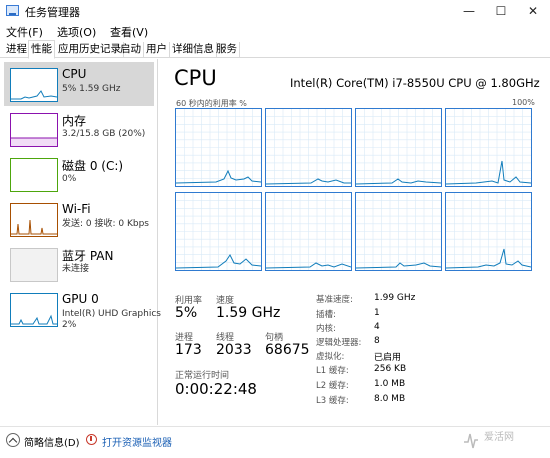 The image size is (550, 458). I want to click on resource-monitor-icon, so click(91, 439).